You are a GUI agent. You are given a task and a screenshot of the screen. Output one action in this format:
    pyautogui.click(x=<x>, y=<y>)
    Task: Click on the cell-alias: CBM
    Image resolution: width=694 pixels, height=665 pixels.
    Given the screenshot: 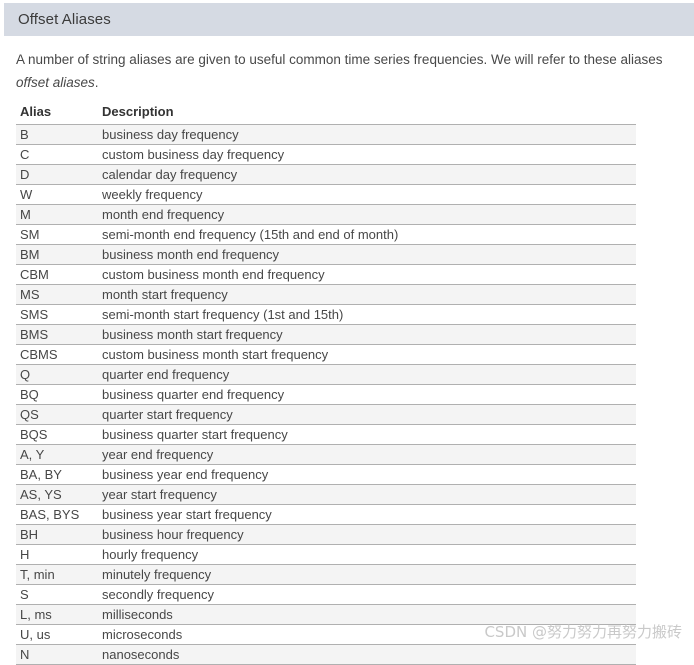 What is the action you would take?
    pyautogui.click(x=57, y=274)
    